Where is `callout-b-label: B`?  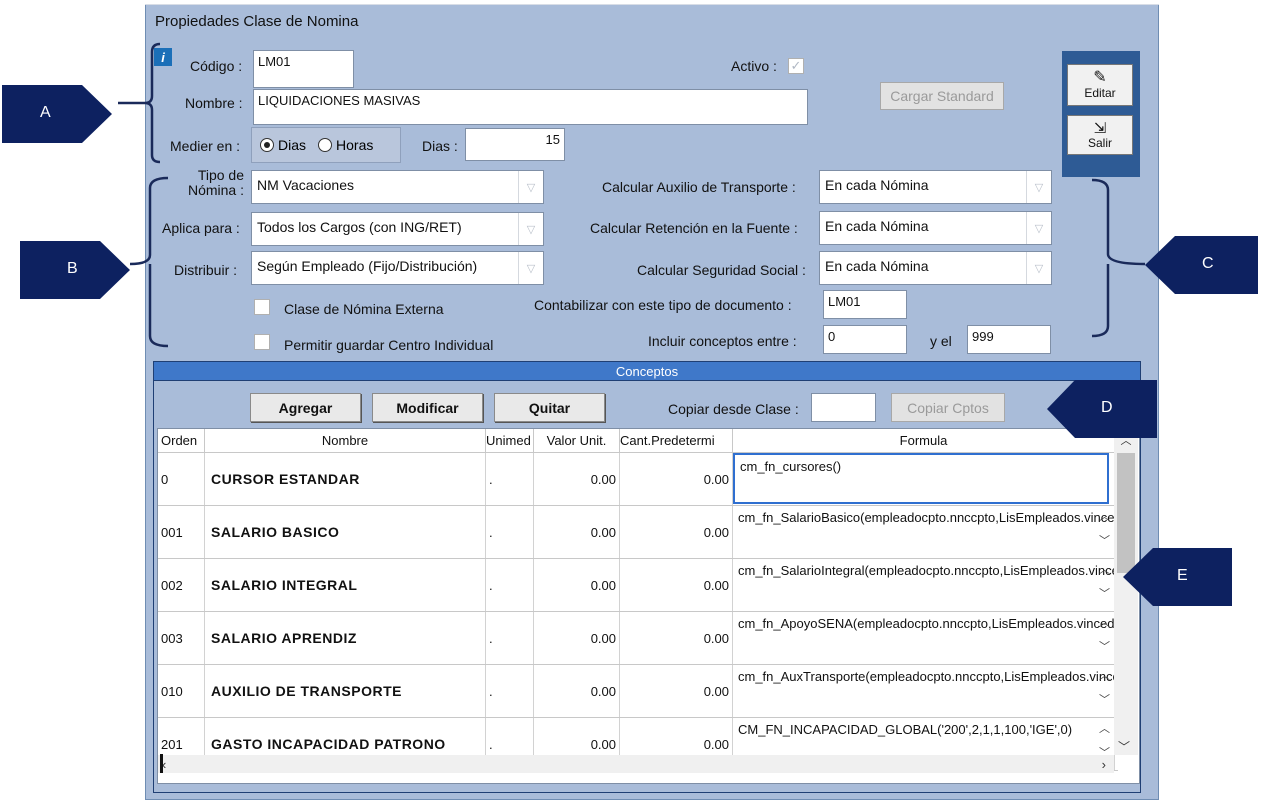
callout-b-label: B is located at coordinates (72, 268).